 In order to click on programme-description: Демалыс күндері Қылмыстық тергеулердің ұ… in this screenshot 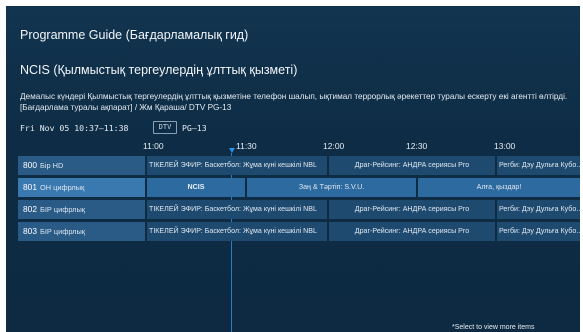, I will do `click(300, 102)`.